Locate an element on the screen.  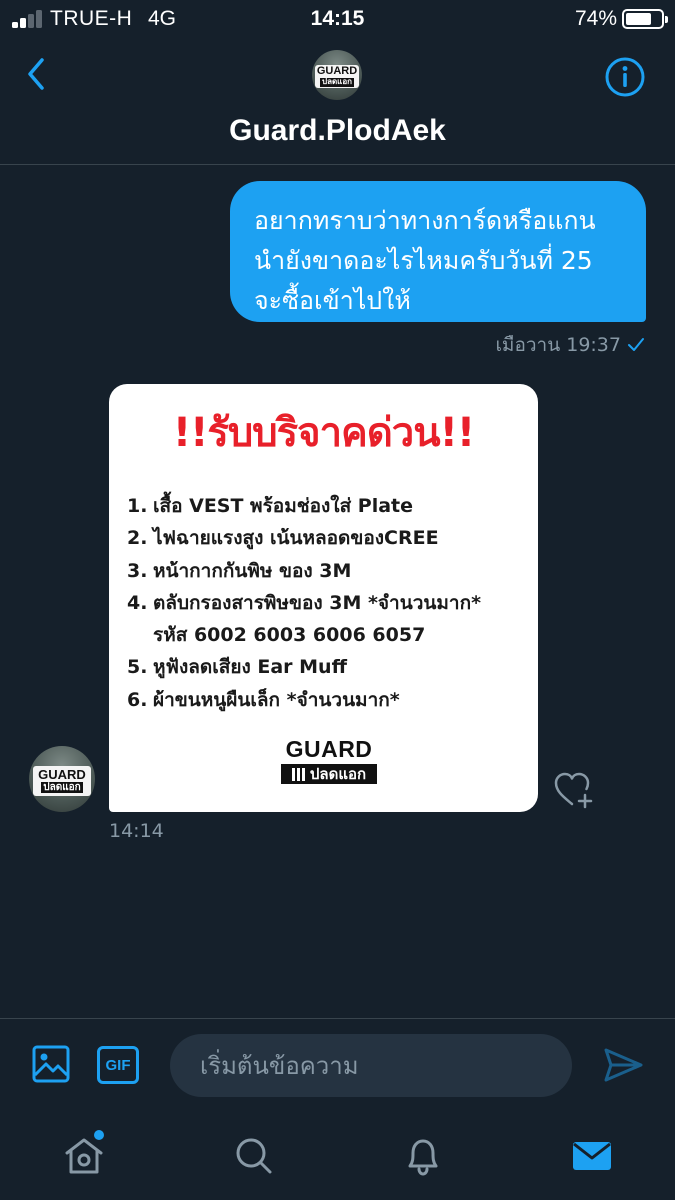
bell-icon is located at coordinates (423, 1157).